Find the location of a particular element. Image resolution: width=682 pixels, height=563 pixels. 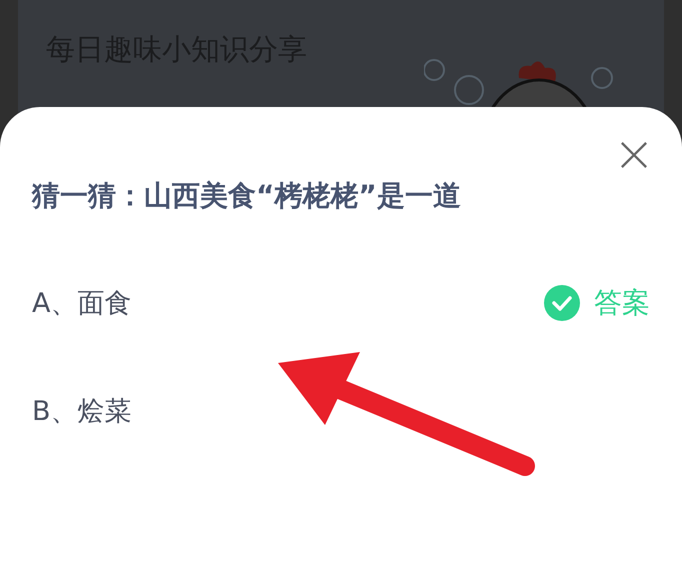

answer-label: 答案 is located at coordinates (622, 303).